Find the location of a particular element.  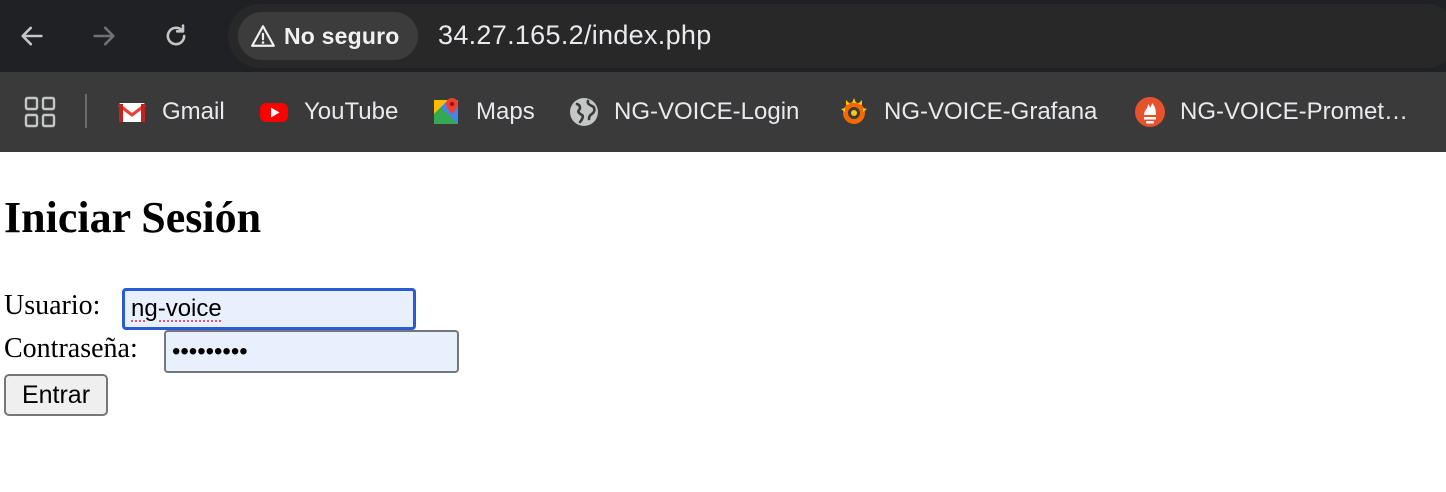

bookmark-label: Maps is located at coordinates (505, 111).